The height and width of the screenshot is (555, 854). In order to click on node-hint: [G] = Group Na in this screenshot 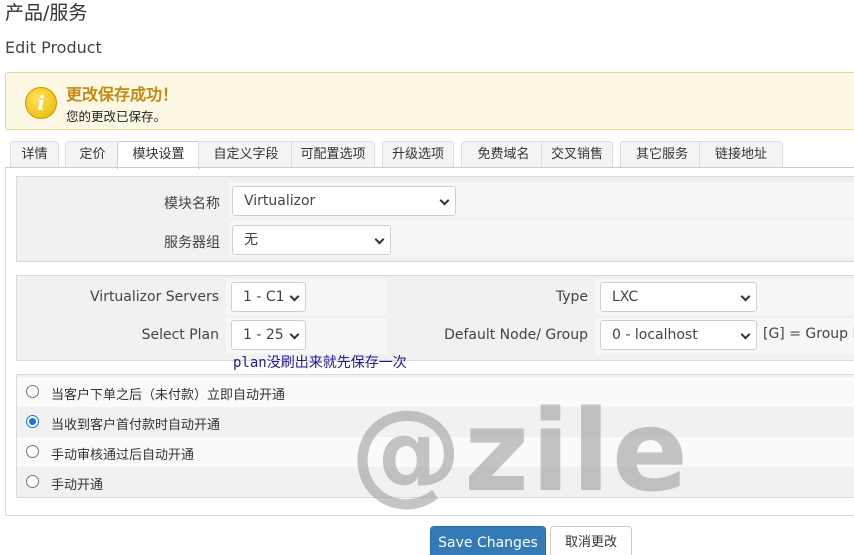, I will do `click(808, 334)`.